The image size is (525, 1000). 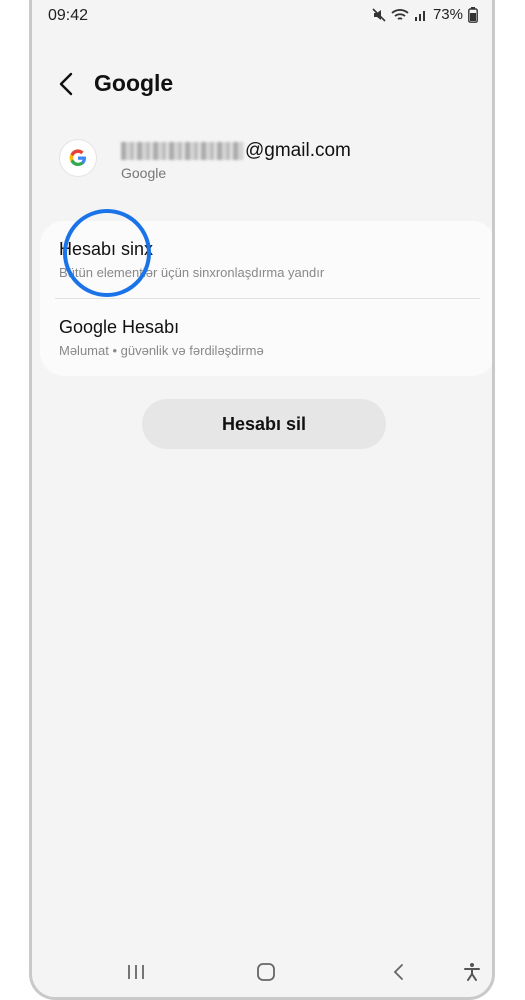 What do you see at coordinates (298, 150) in the screenshot?
I see `email-domain: @gmail.com` at bounding box center [298, 150].